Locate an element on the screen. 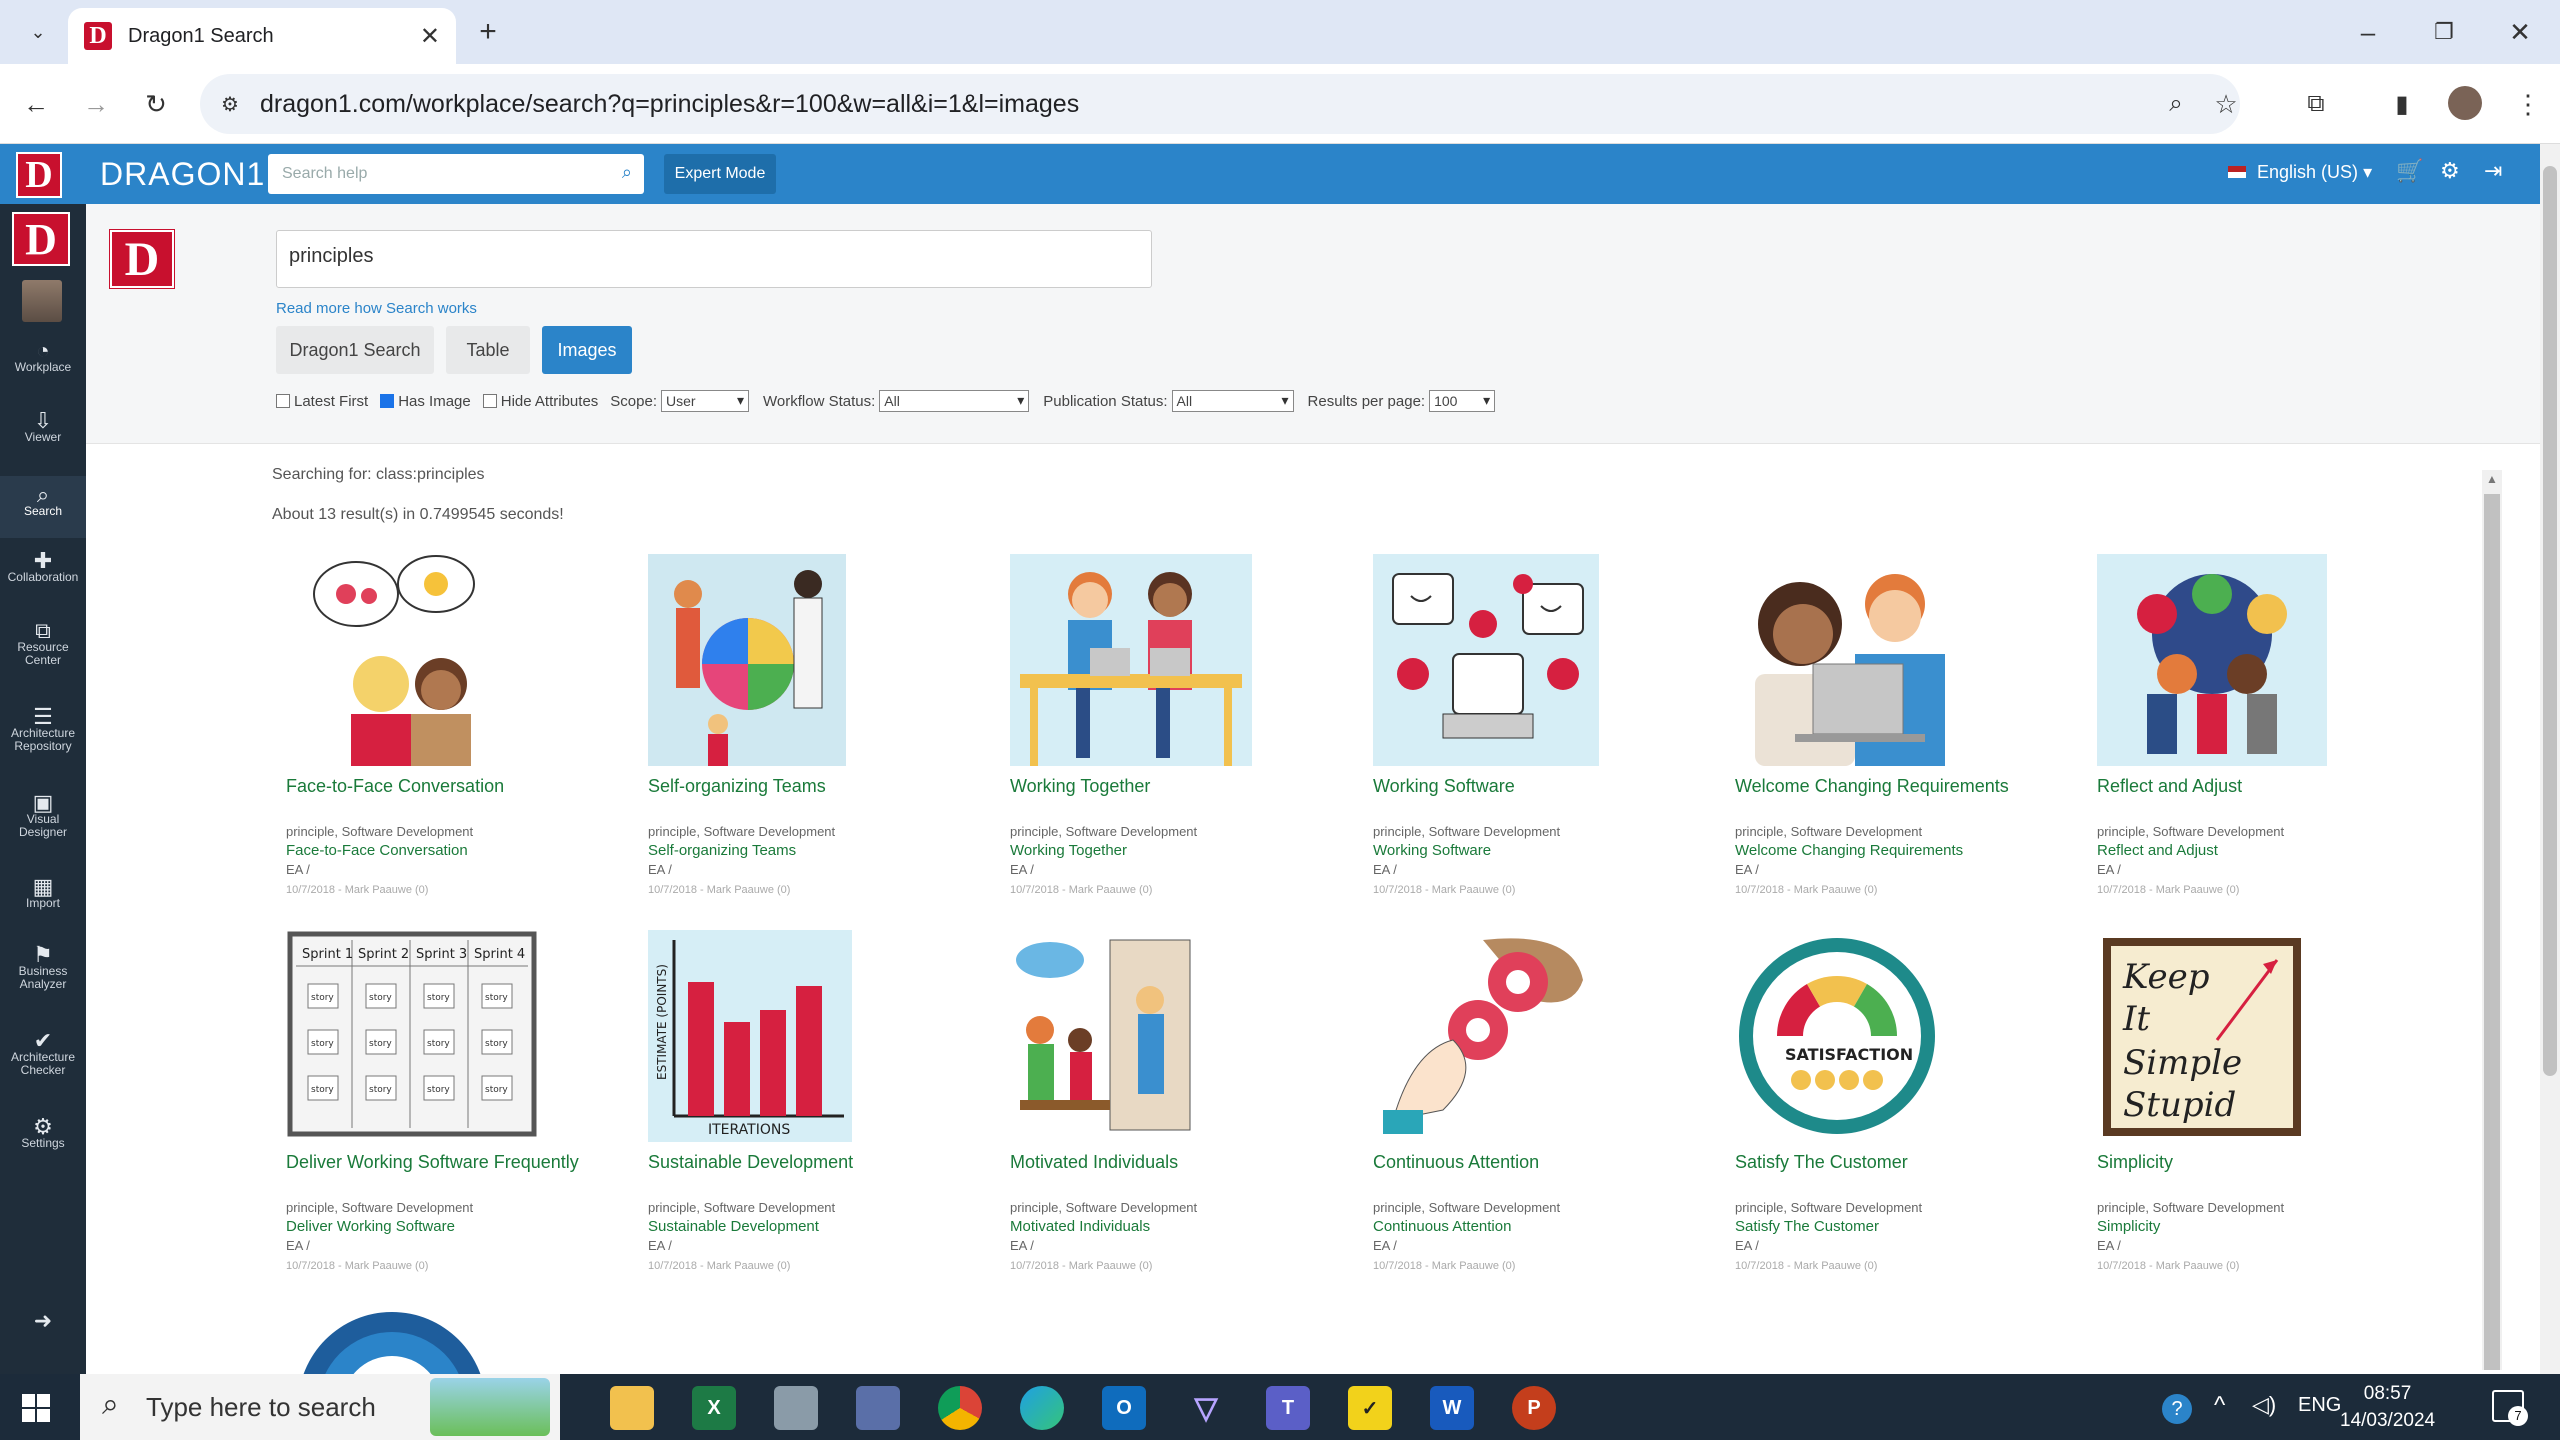 The height and width of the screenshot is (1440, 2560). side-panel-icon: ▮ is located at coordinates (2402, 104).